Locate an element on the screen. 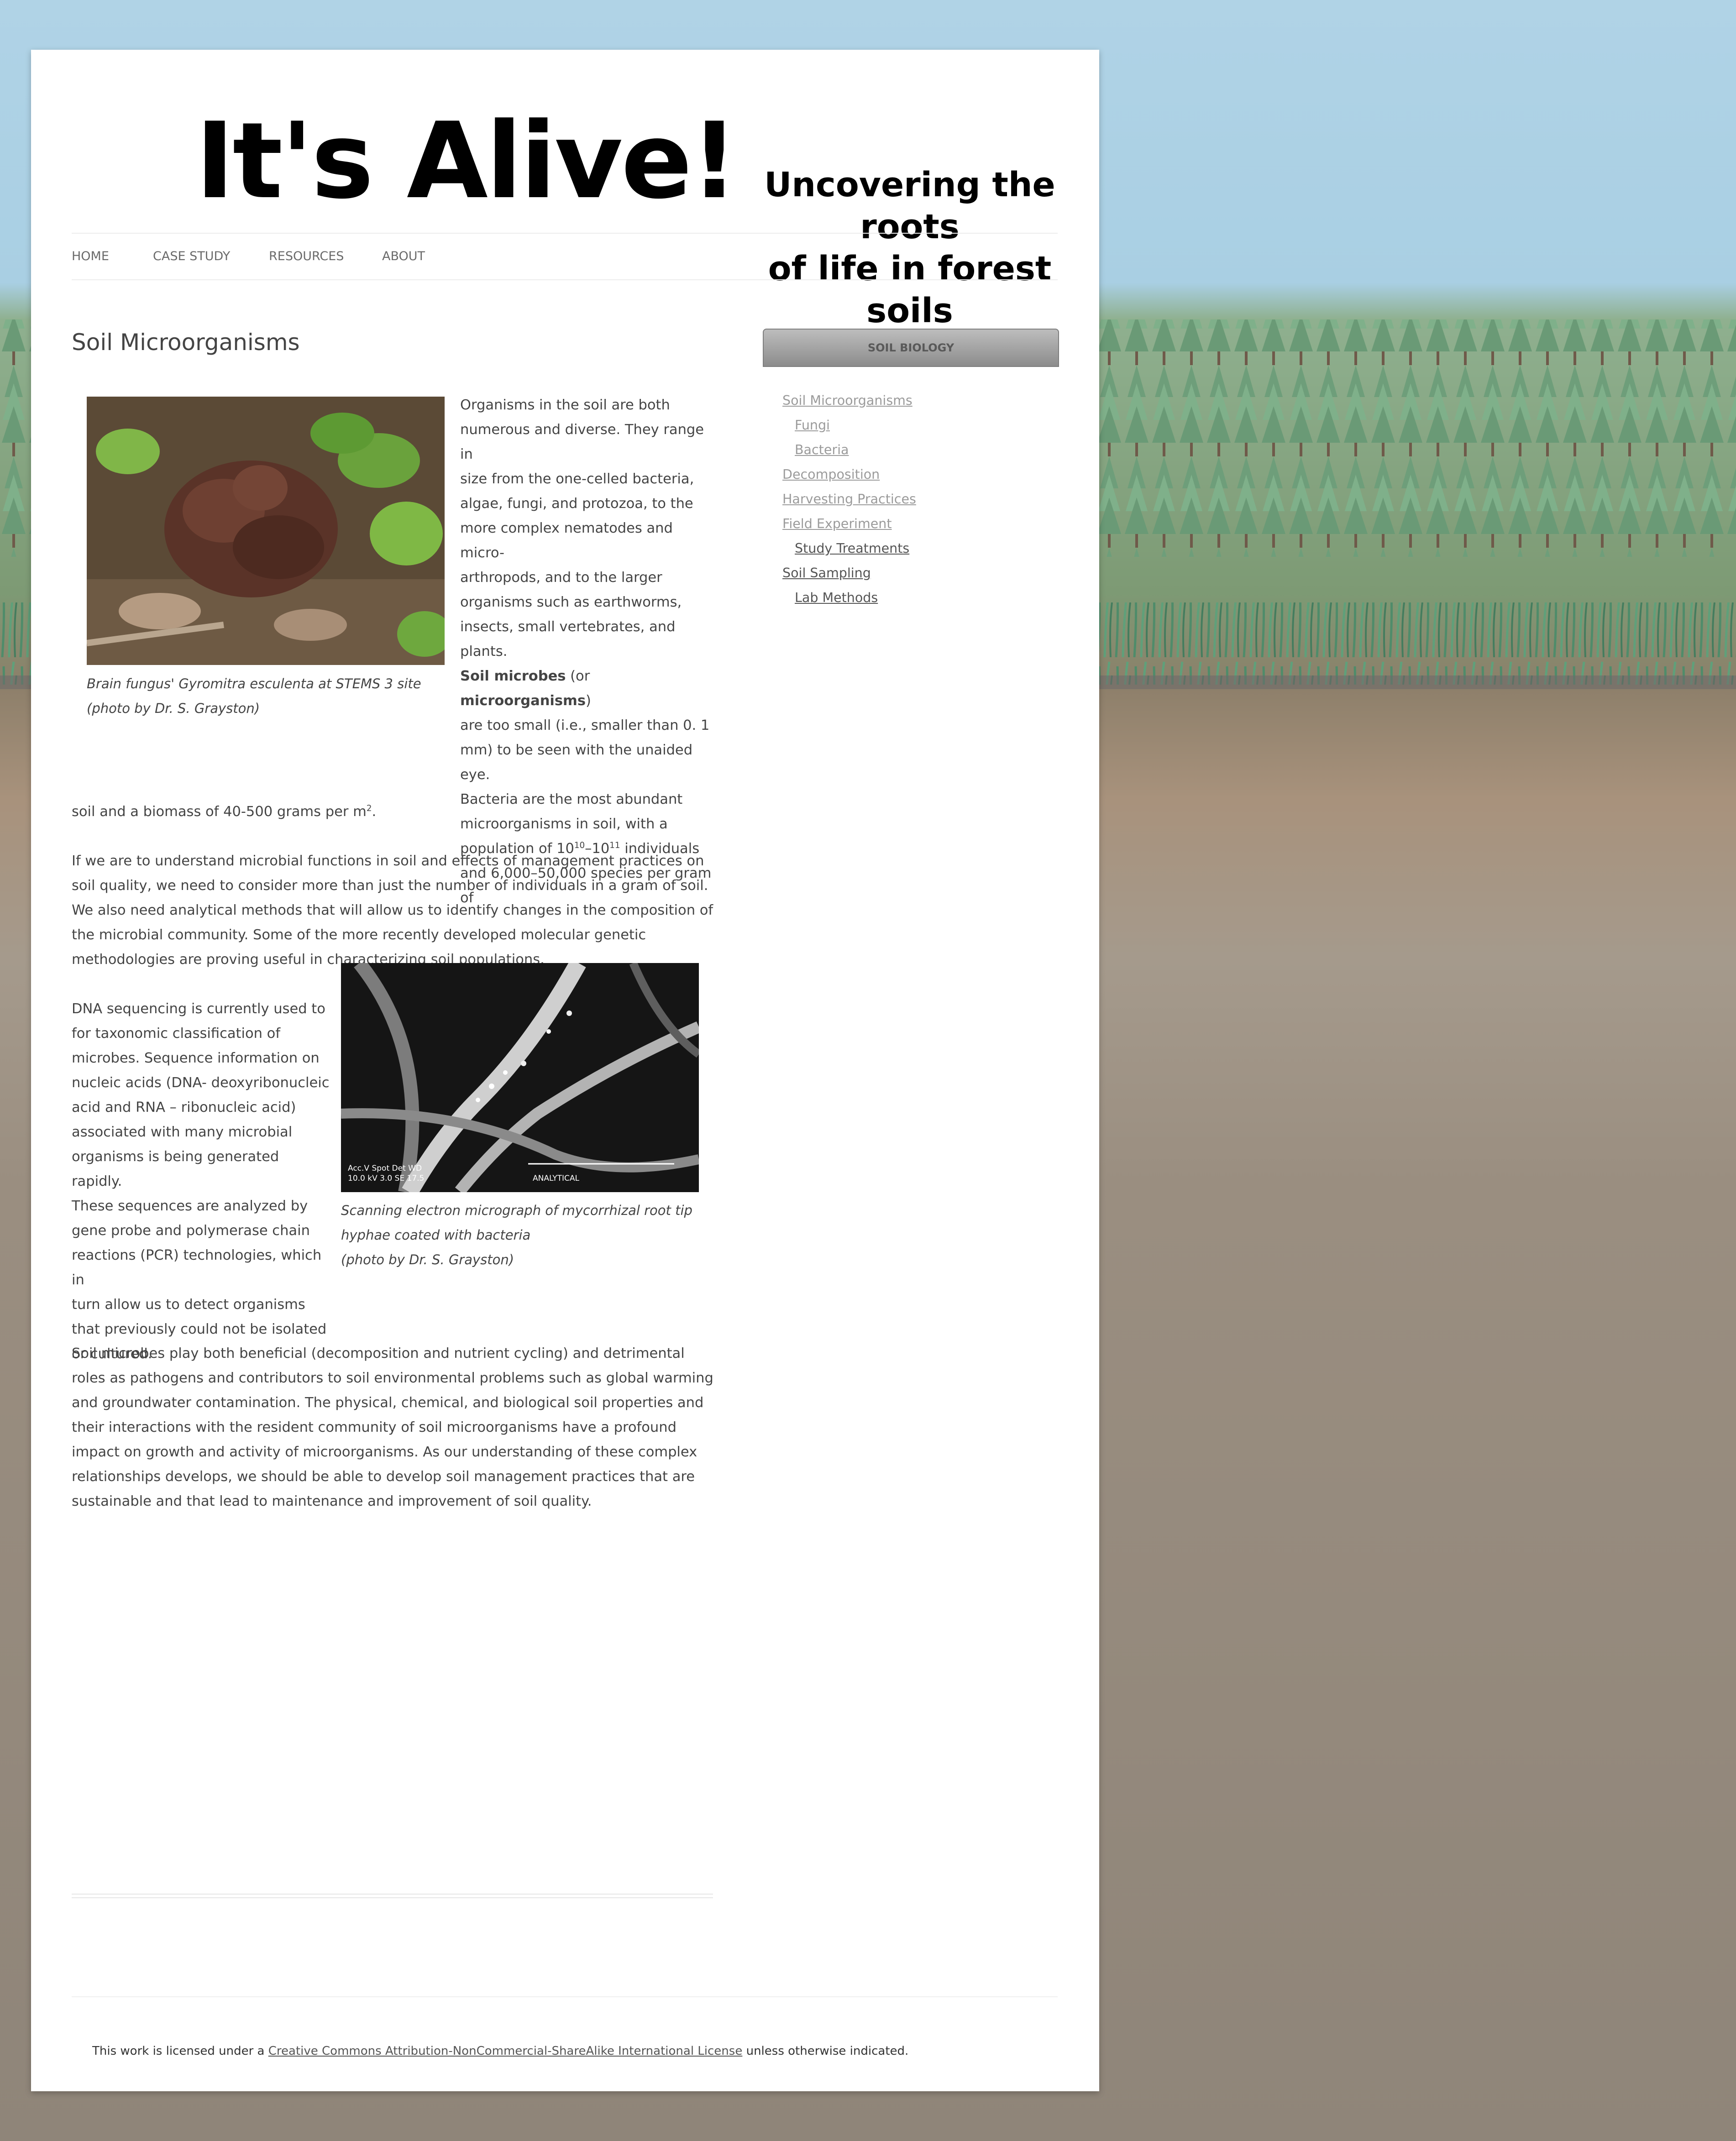 The image size is (1736, 2141). page-title: Soil Microorganisms is located at coordinates (186, 343).